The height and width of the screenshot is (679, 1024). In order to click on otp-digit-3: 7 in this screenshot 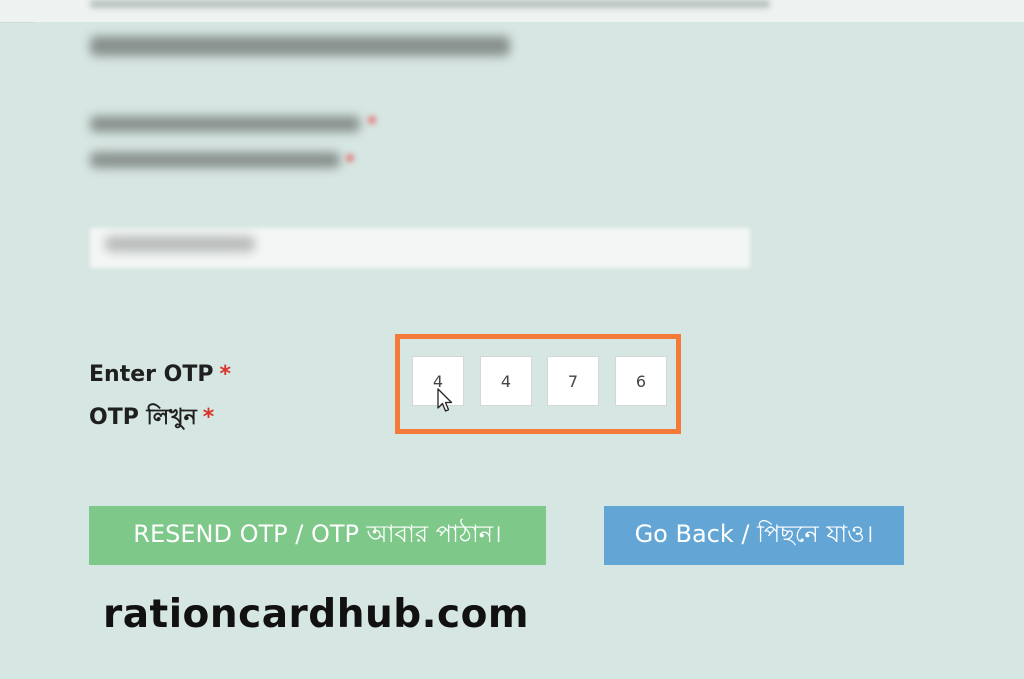, I will do `click(573, 381)`.